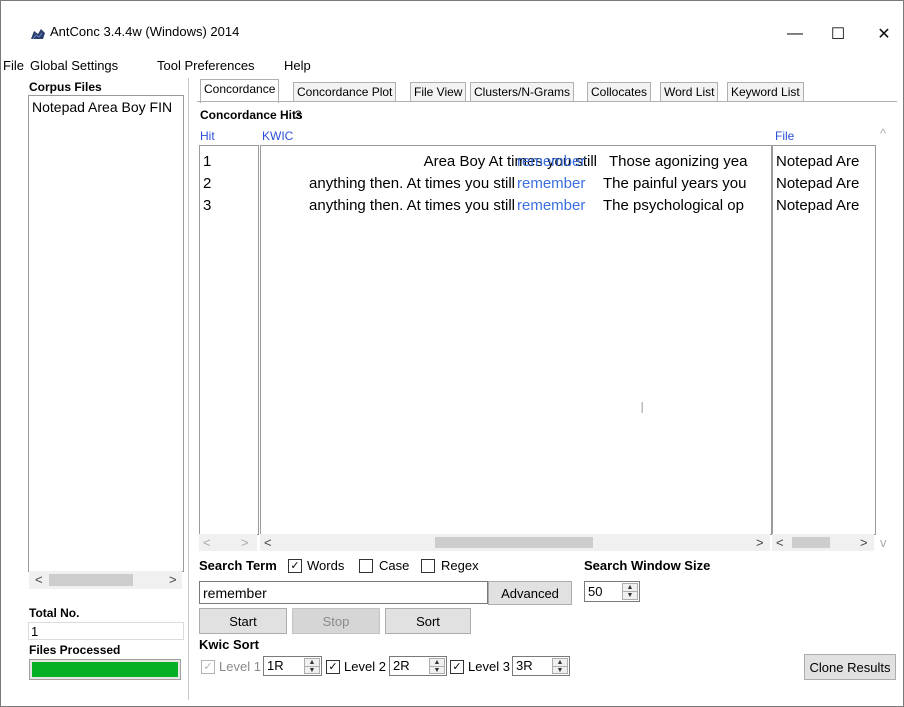 The height and width of the screenshot is (707, 904). What do you see at coordinates (75, 650) in the screenshot?
I see `files-processed-label: Files Processed` at bounding box center [75, 650].